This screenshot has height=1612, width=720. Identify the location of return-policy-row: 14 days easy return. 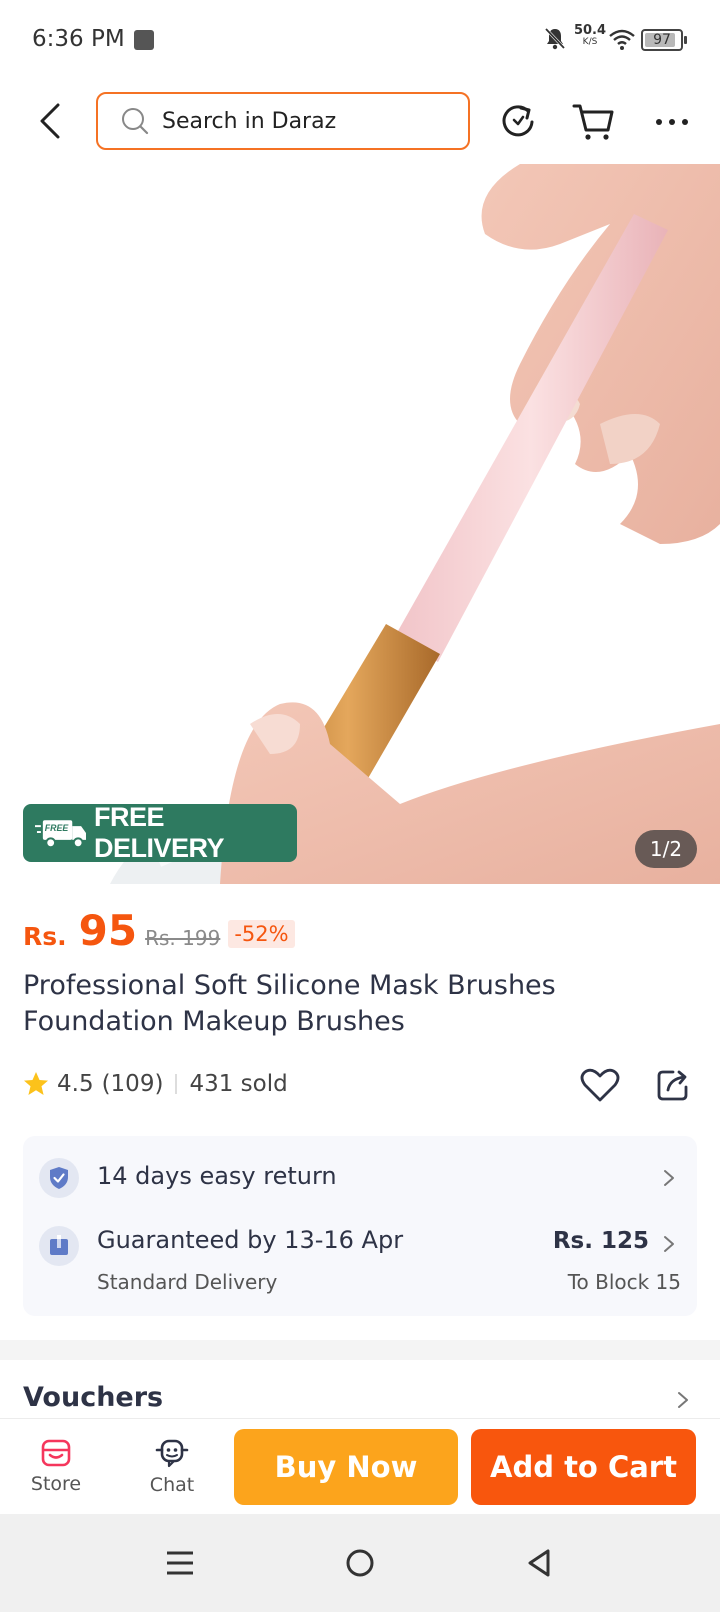
(360, 1170).